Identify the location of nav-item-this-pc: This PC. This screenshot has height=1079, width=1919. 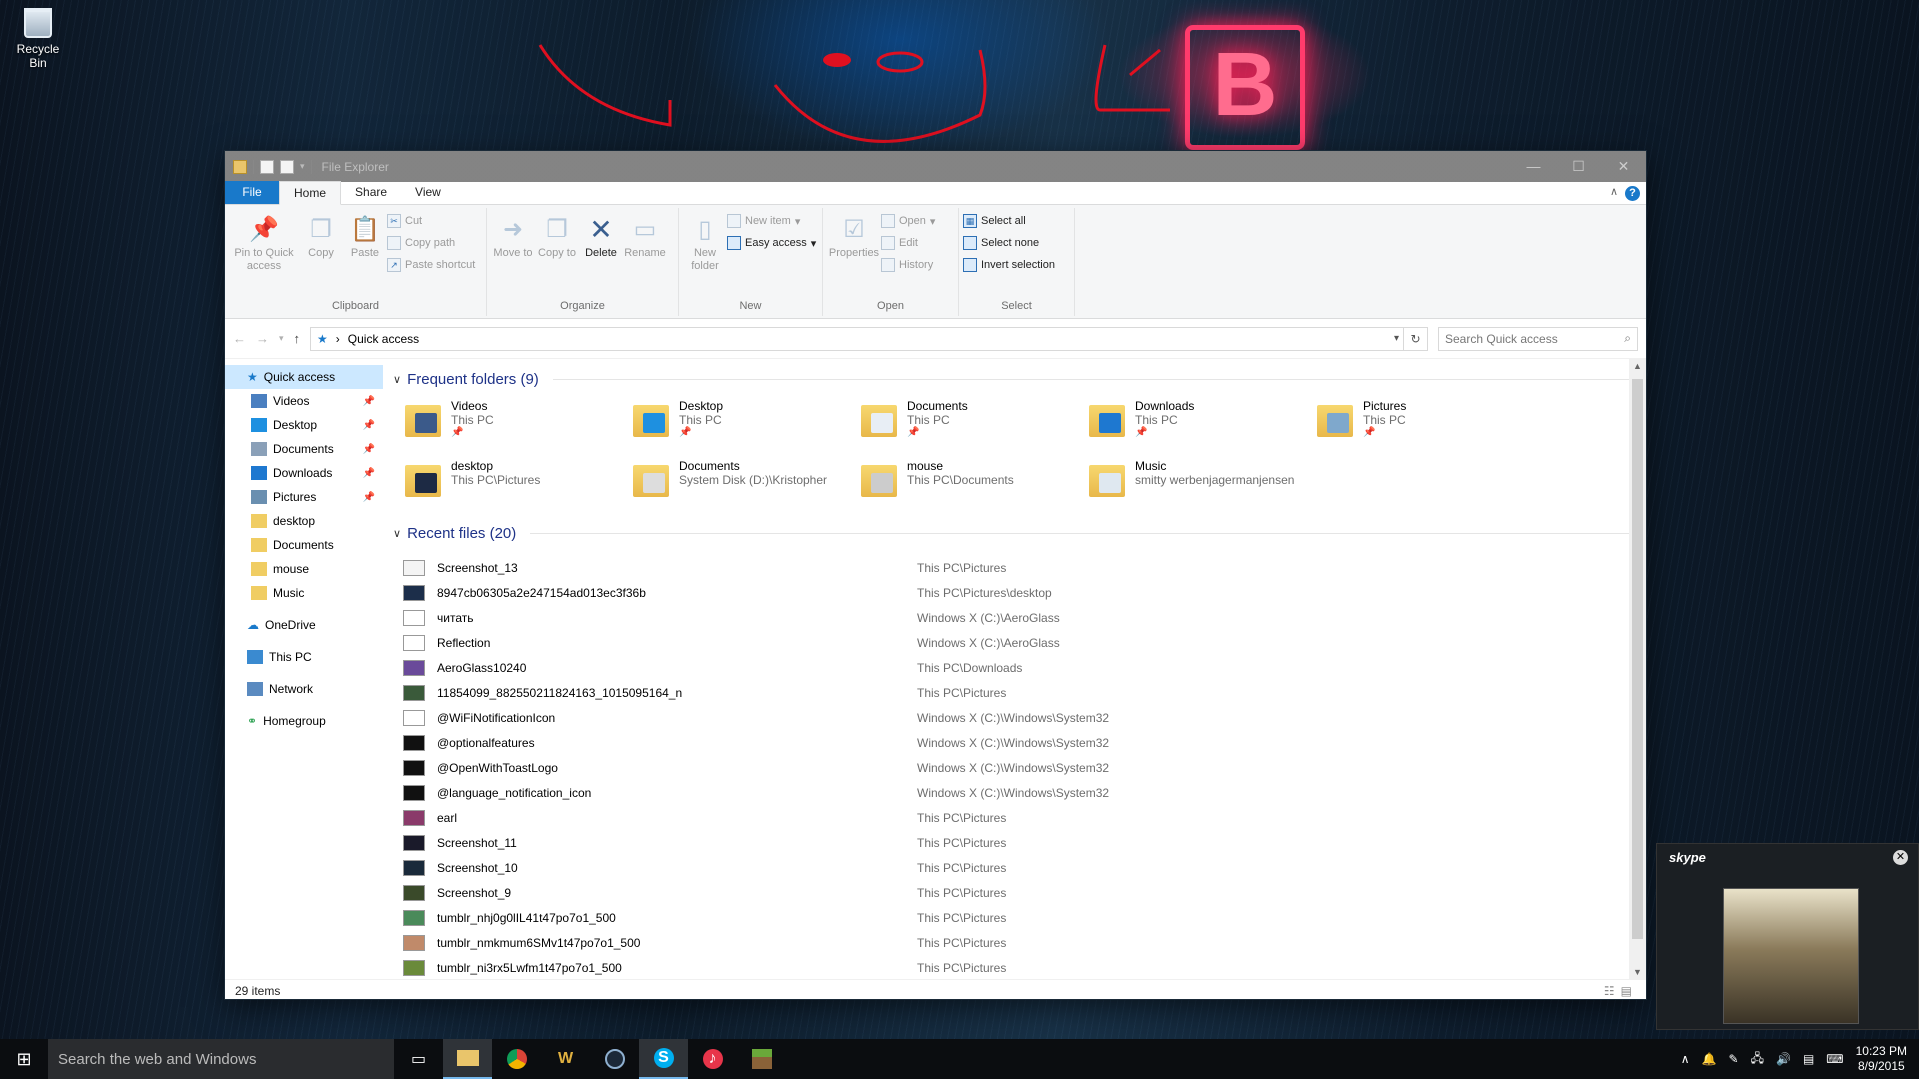
(304, 657).